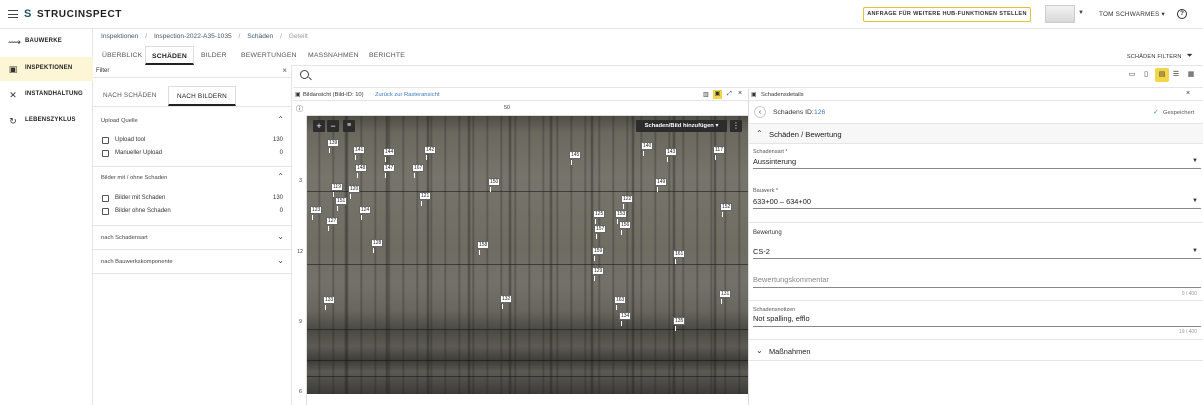 The width and height of the screenshot is (1203, 405). What do you see at coordinates (130, 96) in the screenshot?
I see `subtab-nach-schaeden: NACH SCHÄDEN` at bounding box center [130, 96].